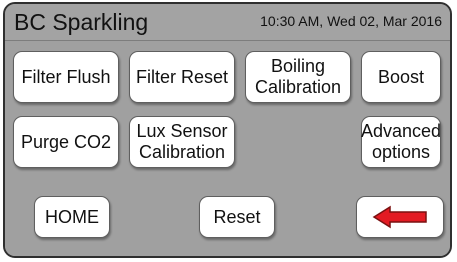 Image resolution: width=457 pixels, height=262 pixels. I want to click on boiling-calibration-button: Boiling Calibration, so click(298, 77).